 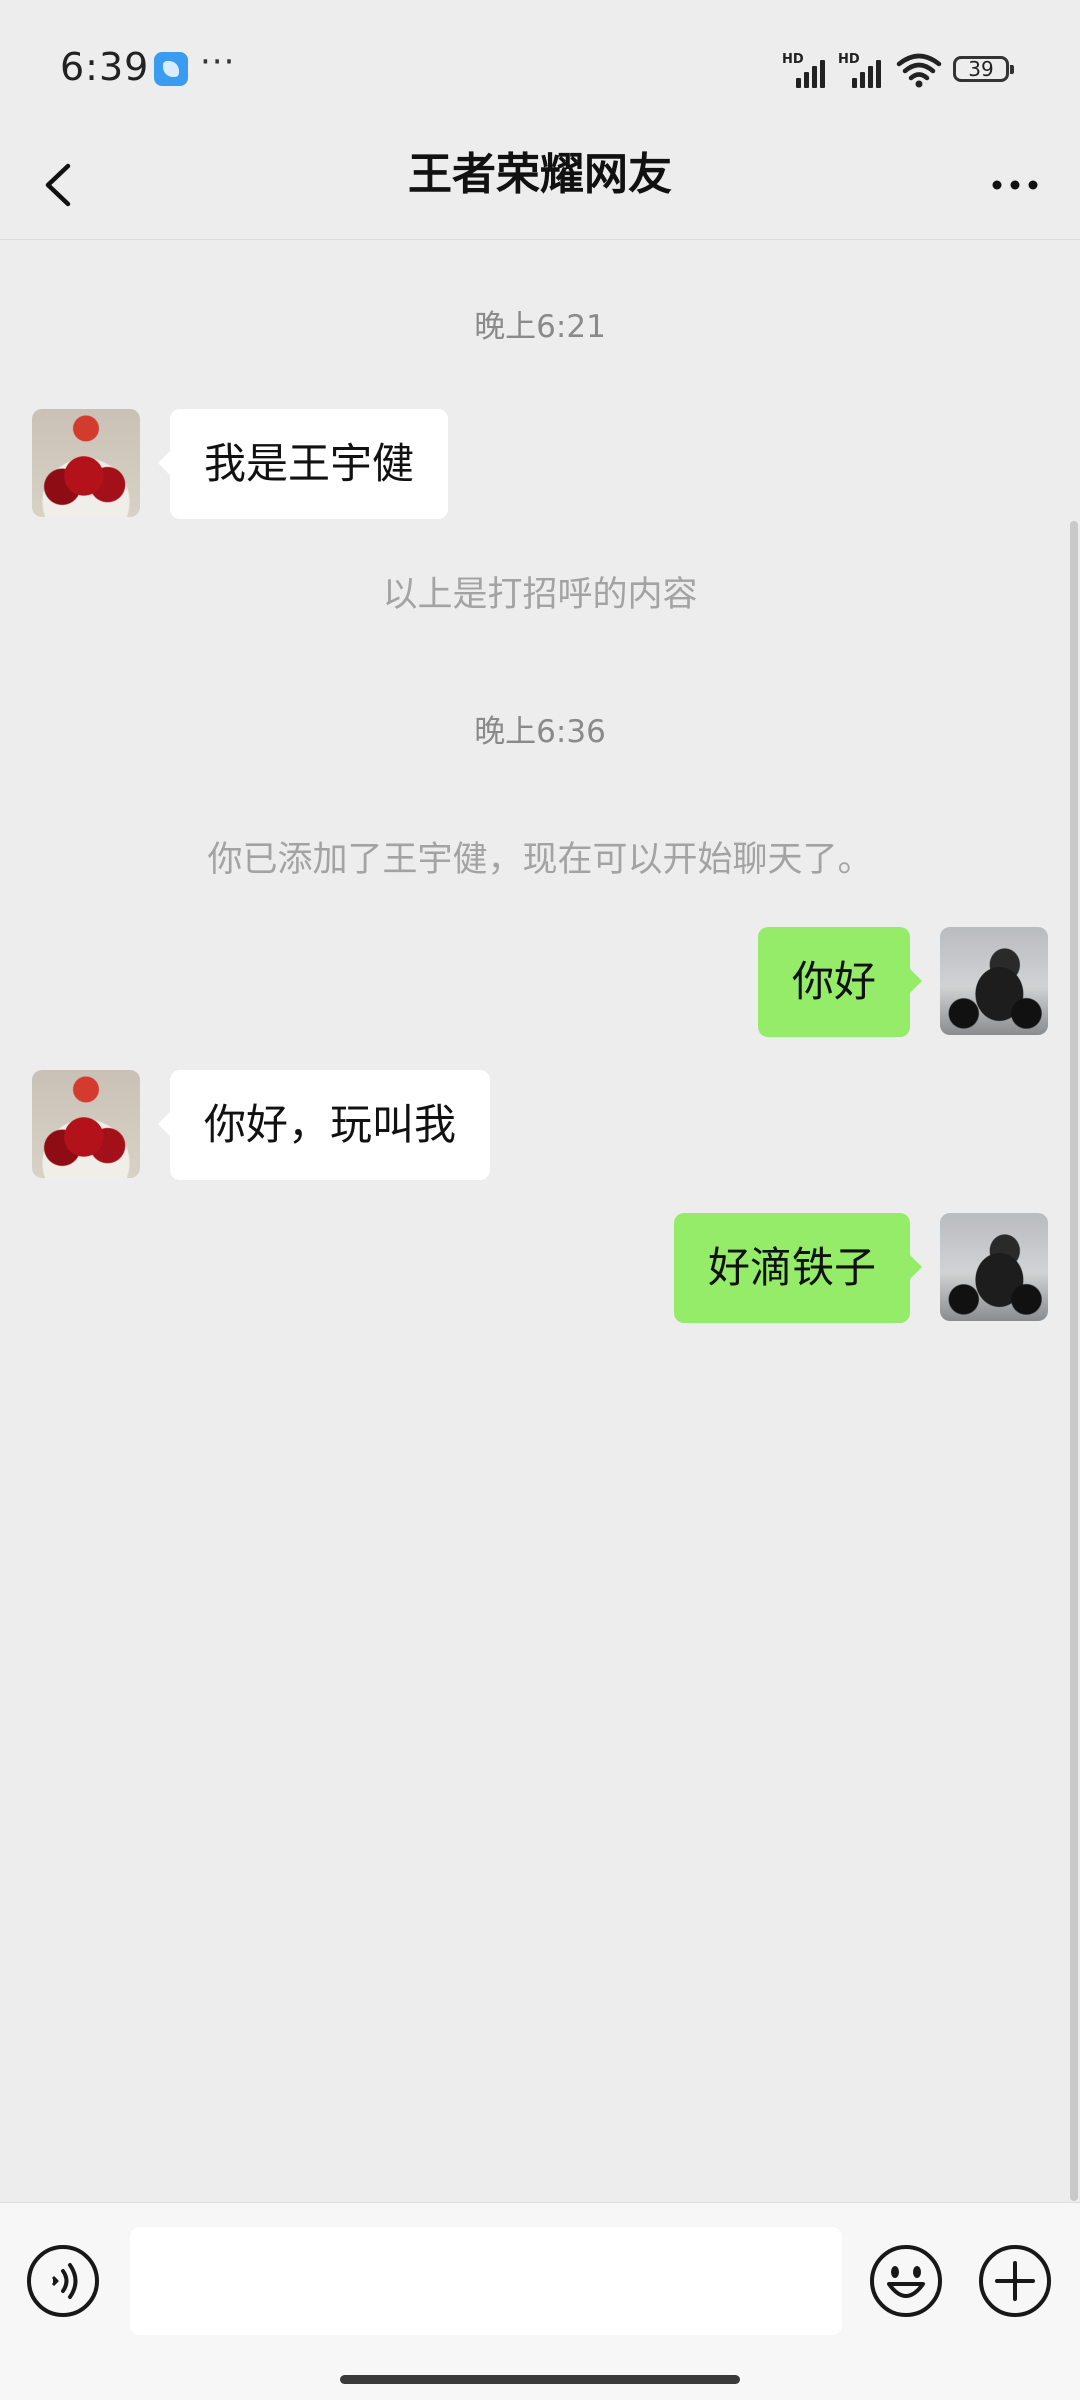 I want to click on more-options-button, so click(x=1015, y=185).